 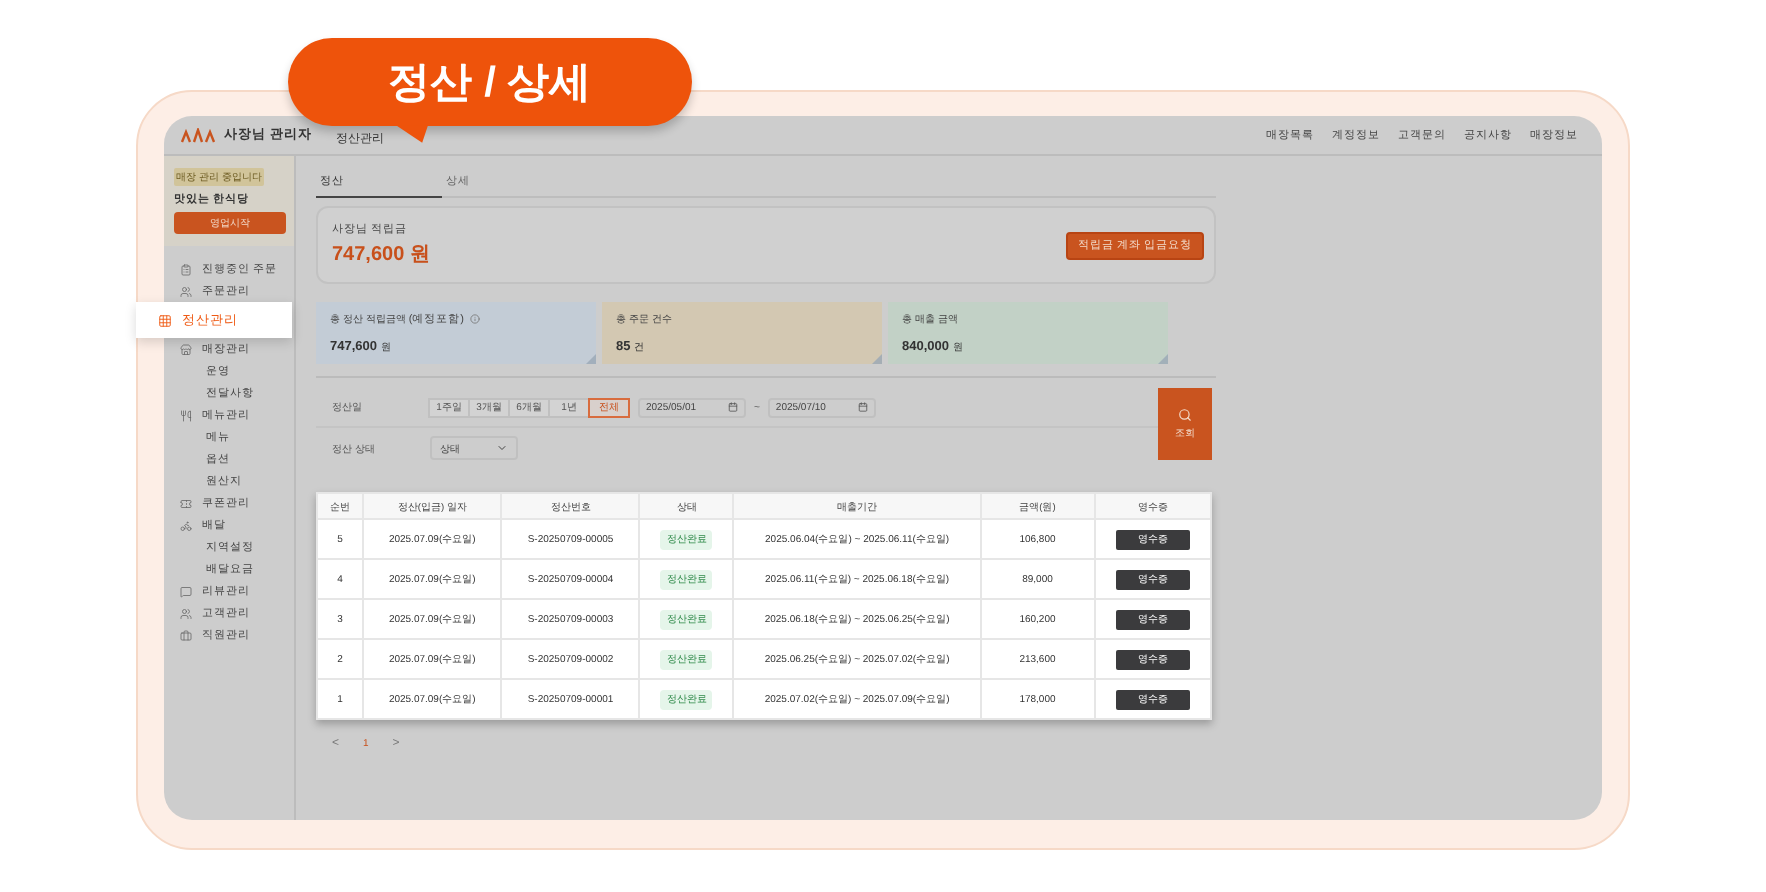 What do you see at coordinates (165, 320) in the screenshot?
I see `grid-icon` at bounding box center [165, 320].